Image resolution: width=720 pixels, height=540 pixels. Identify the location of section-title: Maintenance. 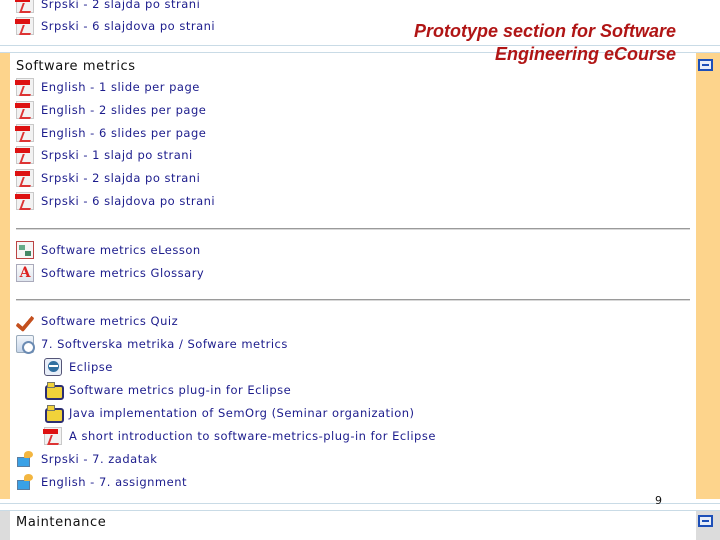
(61, 522).